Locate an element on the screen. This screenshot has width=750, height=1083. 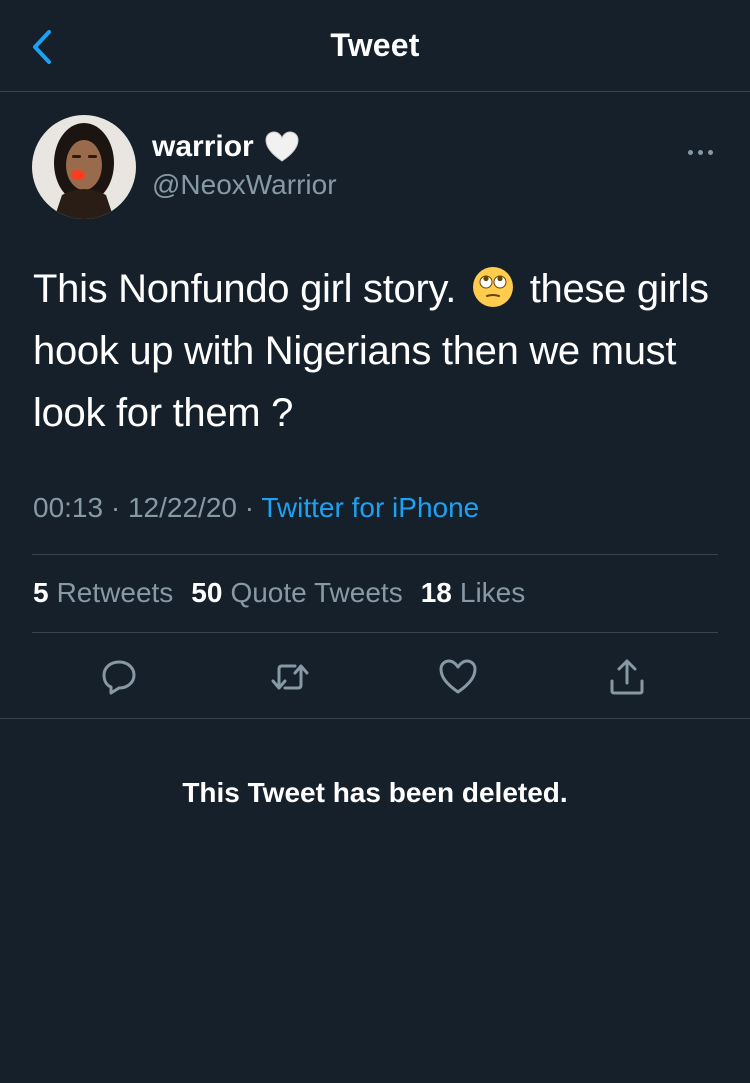
retweets-stat: 5 Retweets is located at coordinates (103, 593).